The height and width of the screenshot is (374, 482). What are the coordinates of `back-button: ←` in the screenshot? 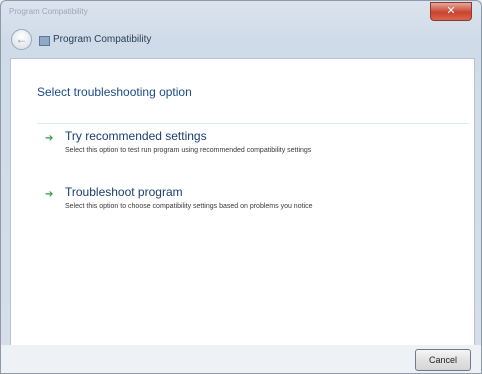 It's located at (21, 39).